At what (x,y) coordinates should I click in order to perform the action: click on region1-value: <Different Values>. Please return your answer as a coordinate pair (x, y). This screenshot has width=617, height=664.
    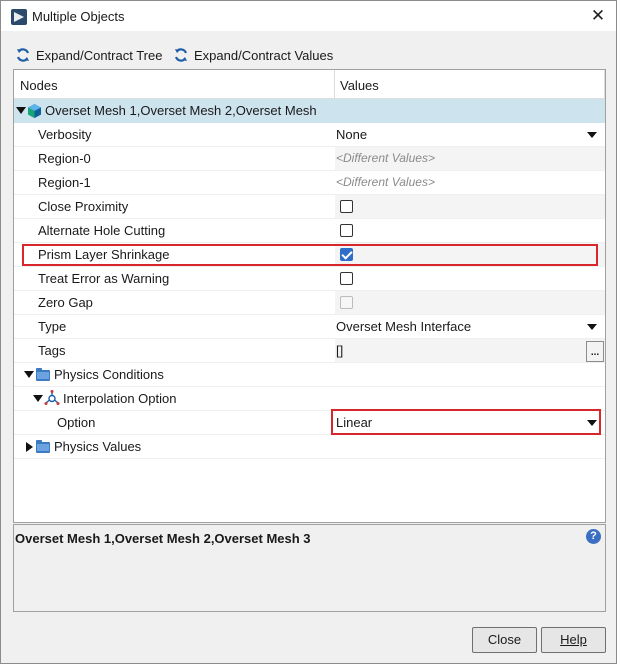
    Looking at the image, I should click on (385, 182).